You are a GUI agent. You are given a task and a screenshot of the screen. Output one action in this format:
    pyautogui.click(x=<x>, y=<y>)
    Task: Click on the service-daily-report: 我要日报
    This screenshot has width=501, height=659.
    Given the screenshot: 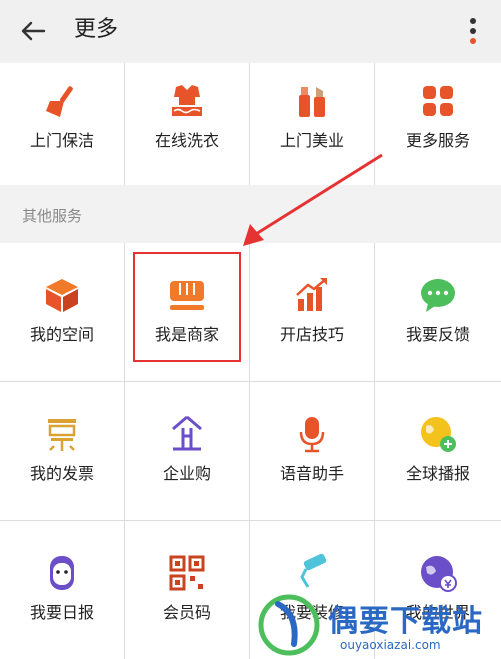 What is the action you would take?
    pyautogui.click(x=62, y=590)
    